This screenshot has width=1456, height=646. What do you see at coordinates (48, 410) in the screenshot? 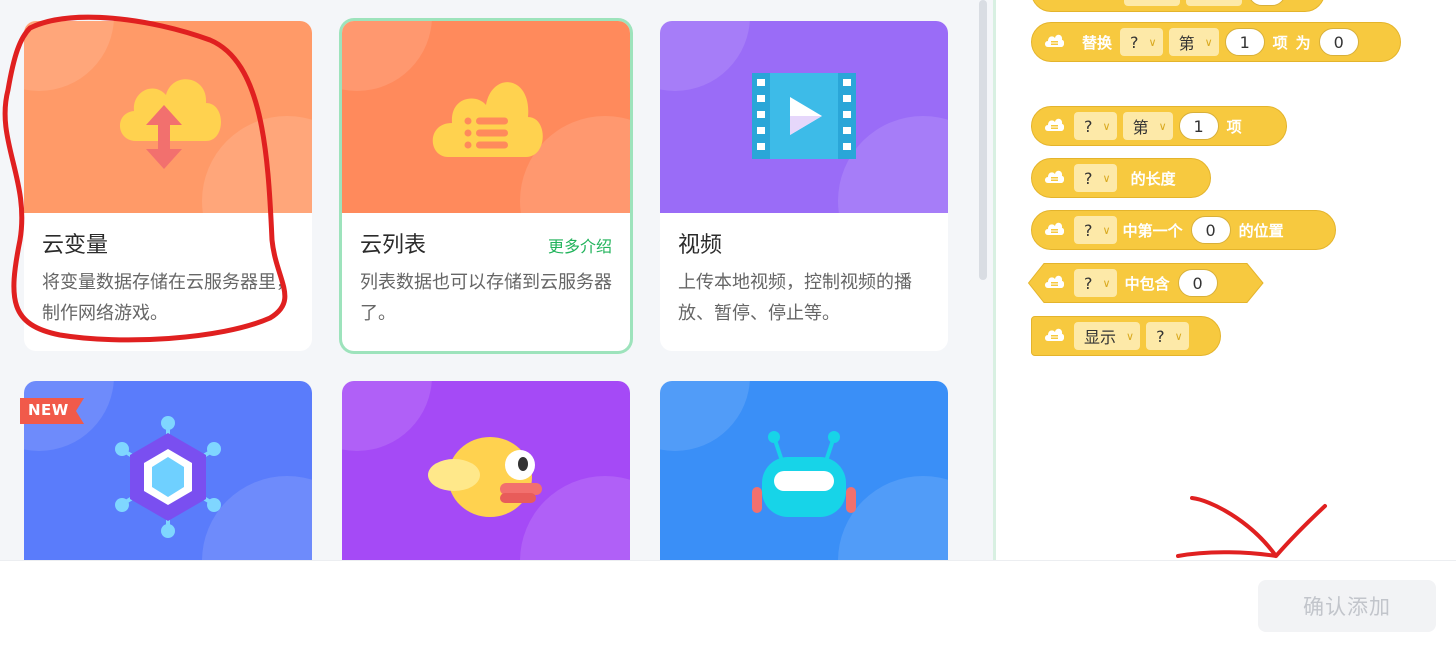
I see `new-badge-label: NEW` at bounding box center [48, 410].